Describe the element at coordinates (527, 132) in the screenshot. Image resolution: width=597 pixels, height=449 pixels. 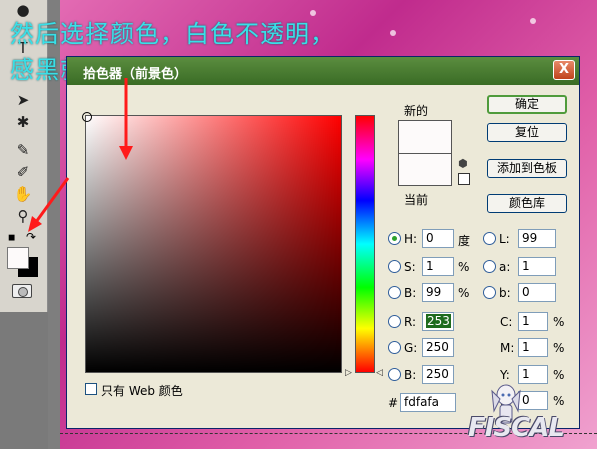
I see `reset-button: 复位` at that location.